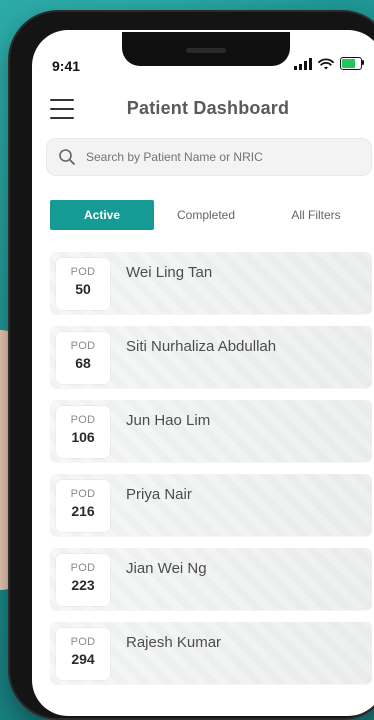 Image resolution: width=374 pixels, height=720 pixels. What do you see at coordinates (83, 437) in the screenshot?
I see `pod-number: 106` at bounding box center [83, 437].